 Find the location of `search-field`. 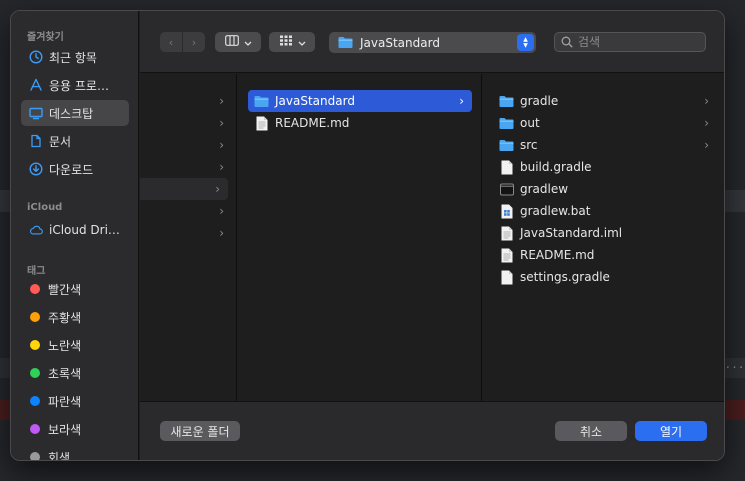

search-field is located at coordinates (630, 42).